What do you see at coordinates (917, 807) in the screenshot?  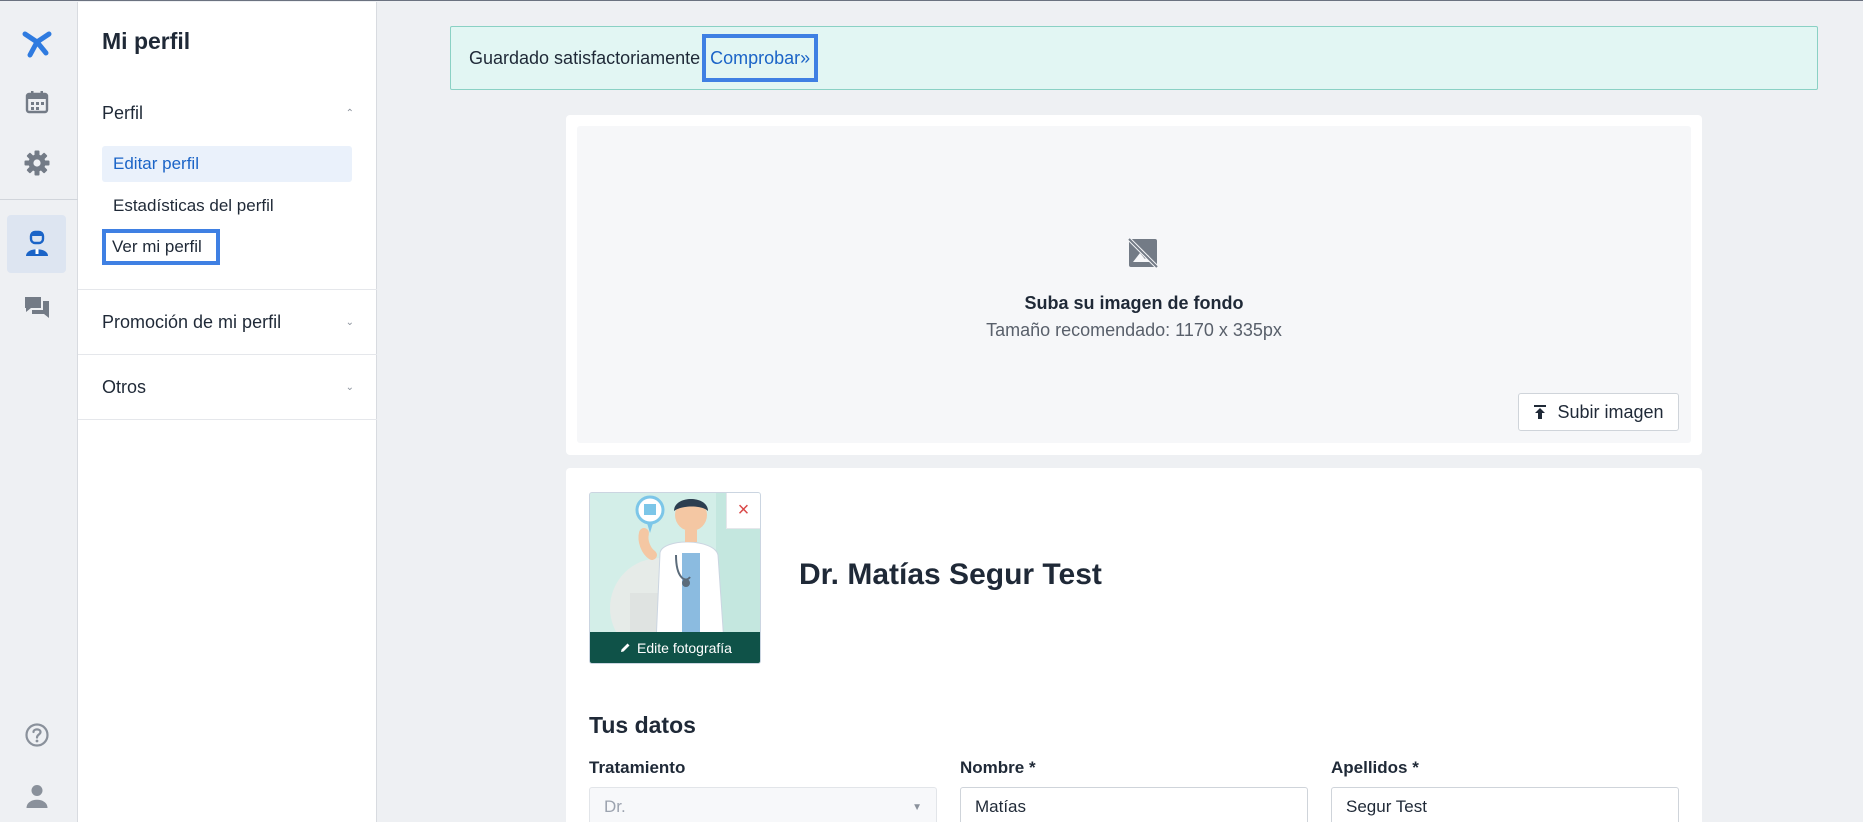 I see `caret-down-icon: ▼` at bounding box center [917, 807].